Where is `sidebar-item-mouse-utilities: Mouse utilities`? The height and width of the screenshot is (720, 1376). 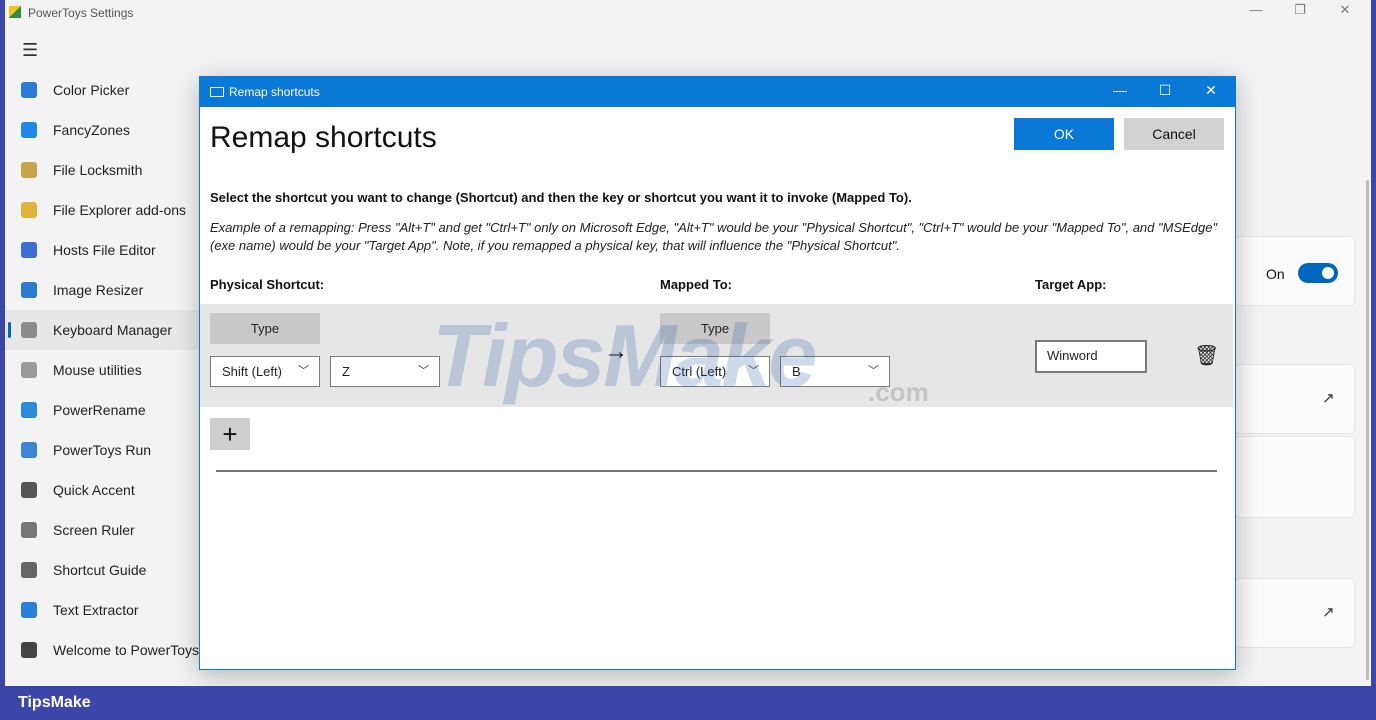 sidebar-item-mouse-utilities: Mouse utilities is located at coordinates (102, 370).